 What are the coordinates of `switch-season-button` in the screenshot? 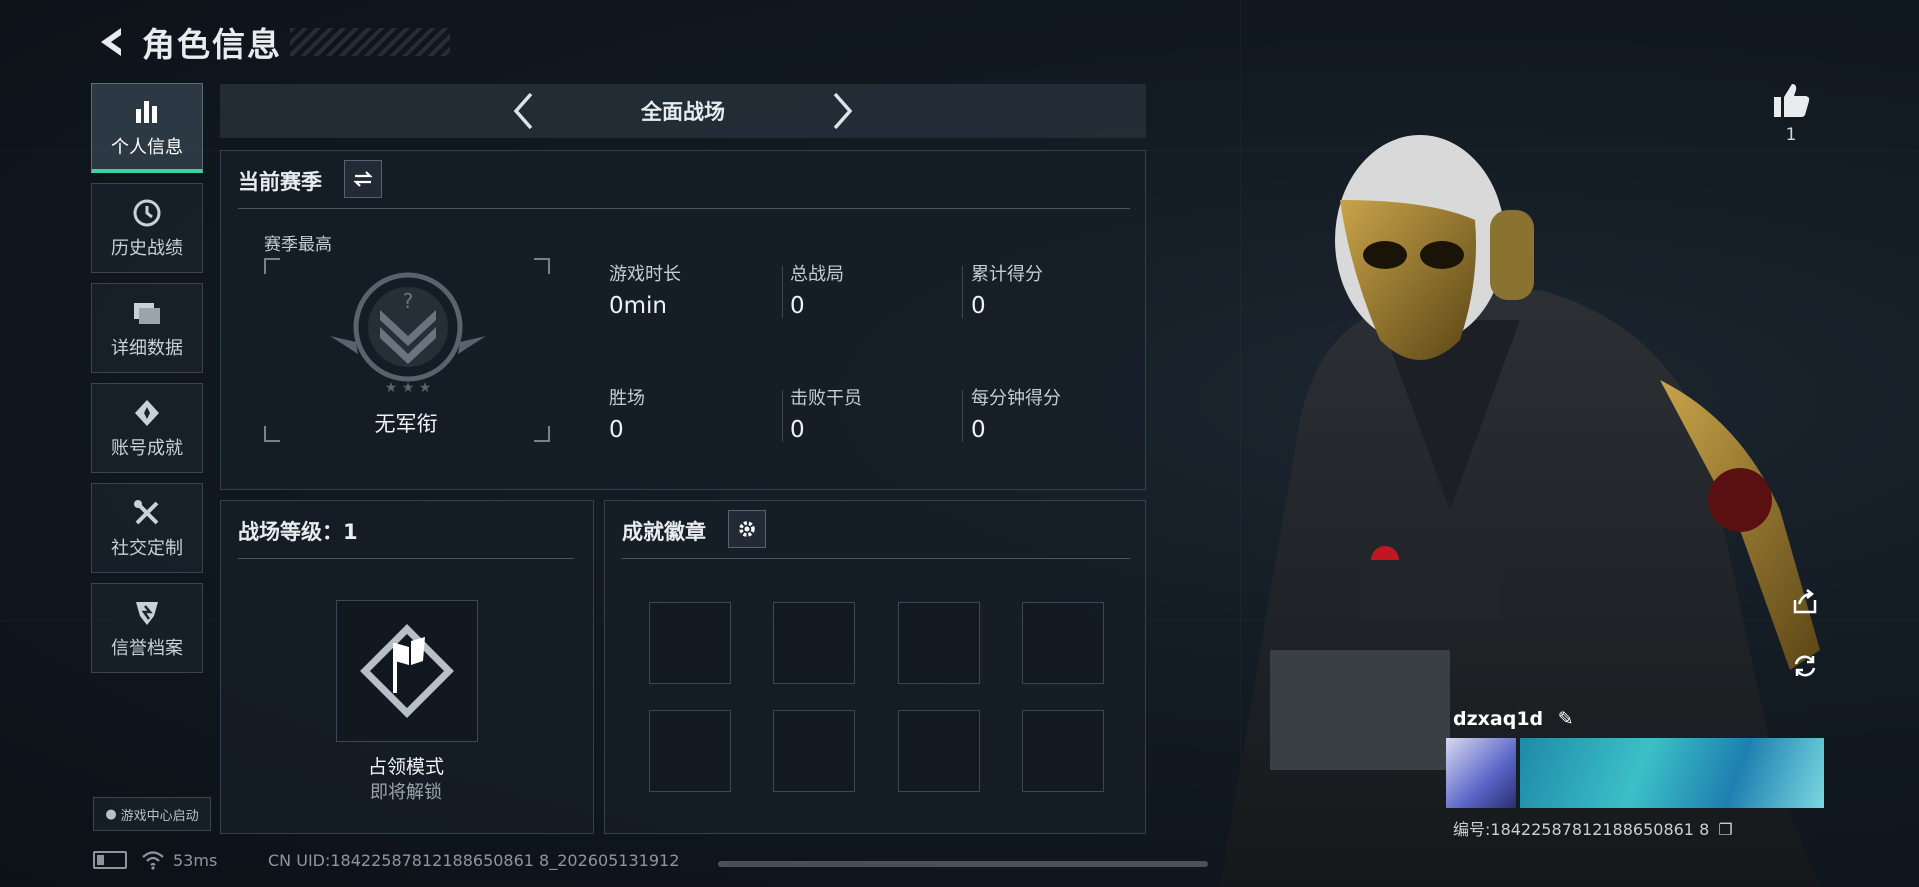 It's located at (363, 179).